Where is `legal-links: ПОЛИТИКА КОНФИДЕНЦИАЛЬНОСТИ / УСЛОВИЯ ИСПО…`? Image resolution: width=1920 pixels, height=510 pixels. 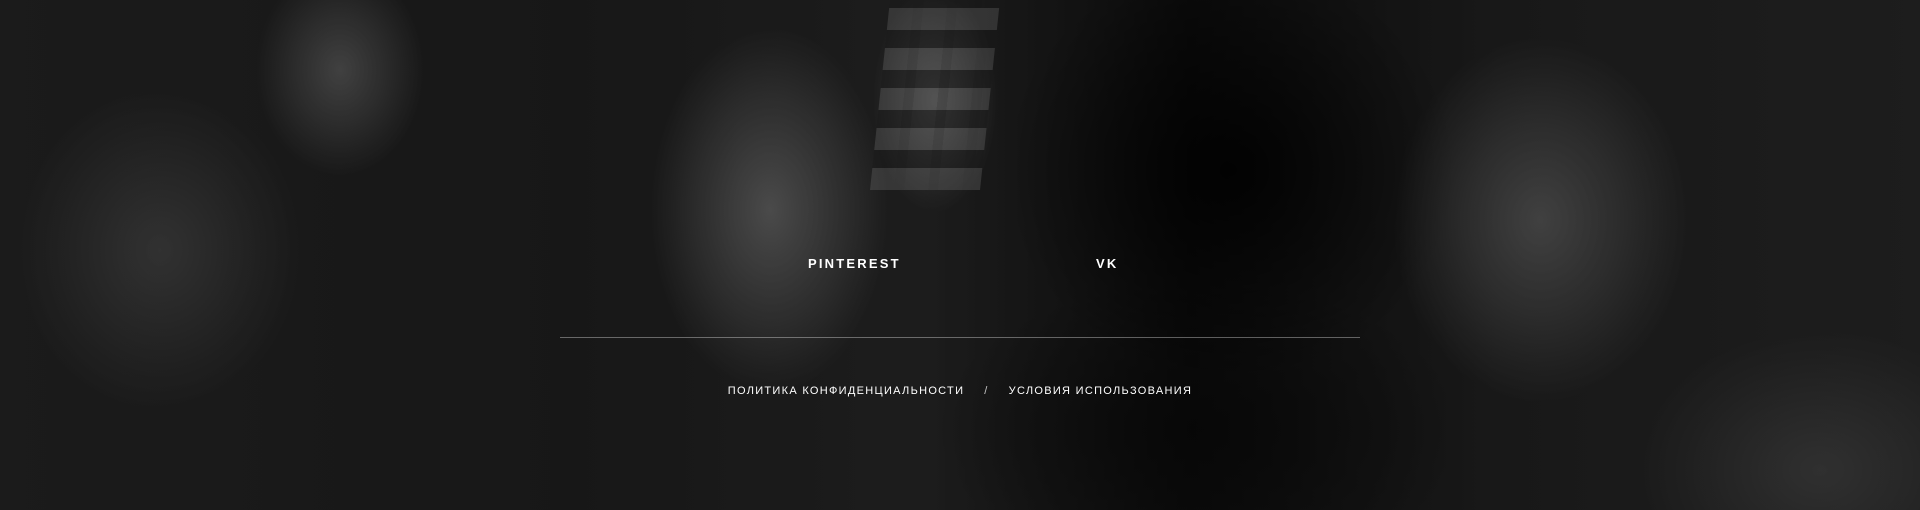
legal-links: ПОЛИТИКА КОНФИДЕНЦИАЛЬНОСТИ / УСЛОВИЯ ИСПО… is located at coordinates (960, 391).